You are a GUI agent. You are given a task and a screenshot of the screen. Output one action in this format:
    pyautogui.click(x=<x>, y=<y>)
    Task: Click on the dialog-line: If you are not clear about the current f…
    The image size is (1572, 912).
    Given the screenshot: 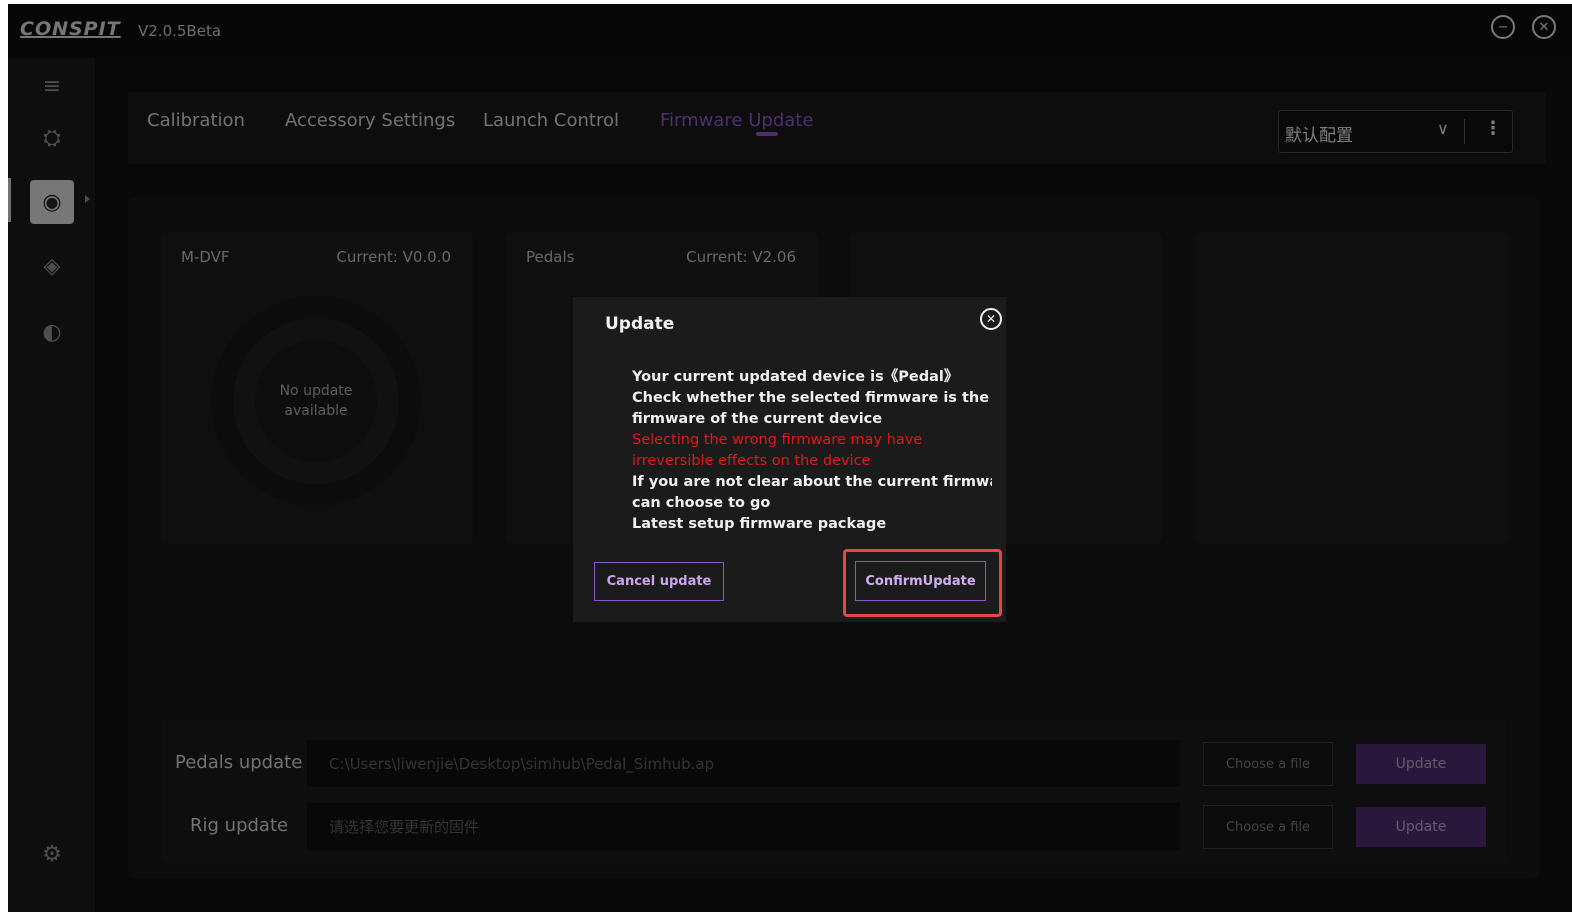 What is the action you would take?
    pyautogui.click(x=812, y=482)
    